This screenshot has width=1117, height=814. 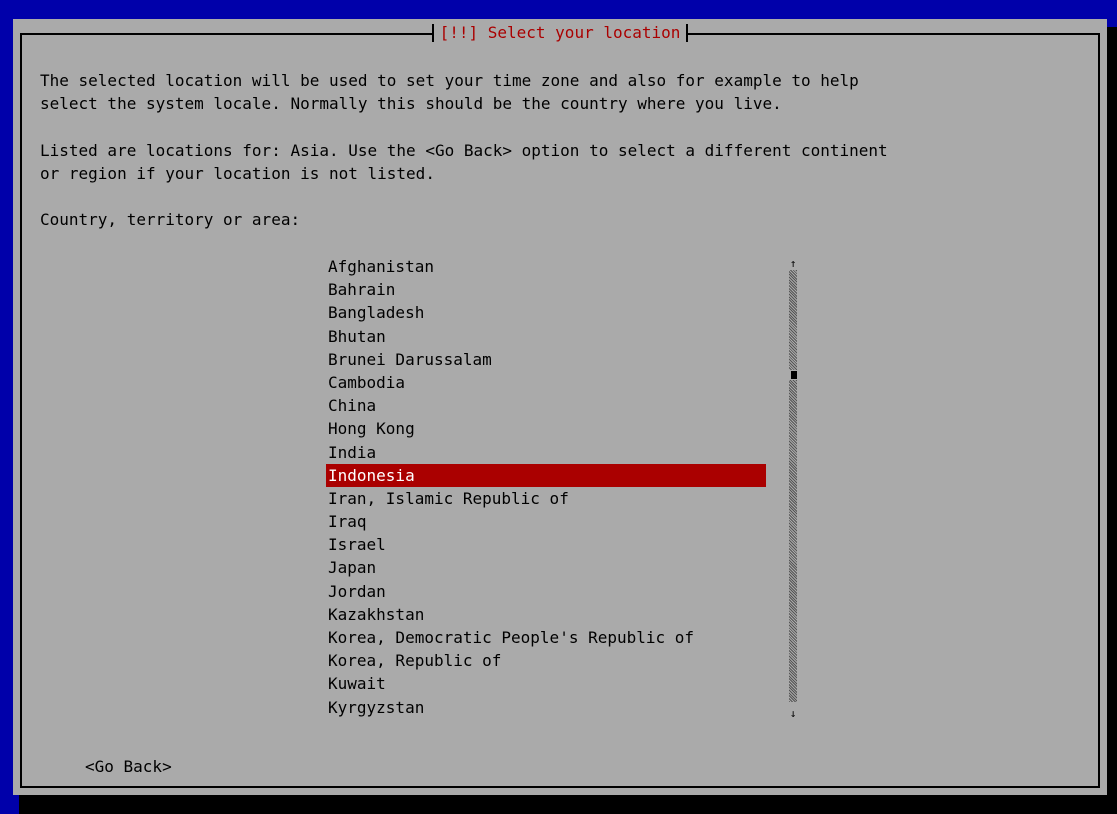 I want to click on arrow-down-icon: ↓, so click(x=793, y=714).